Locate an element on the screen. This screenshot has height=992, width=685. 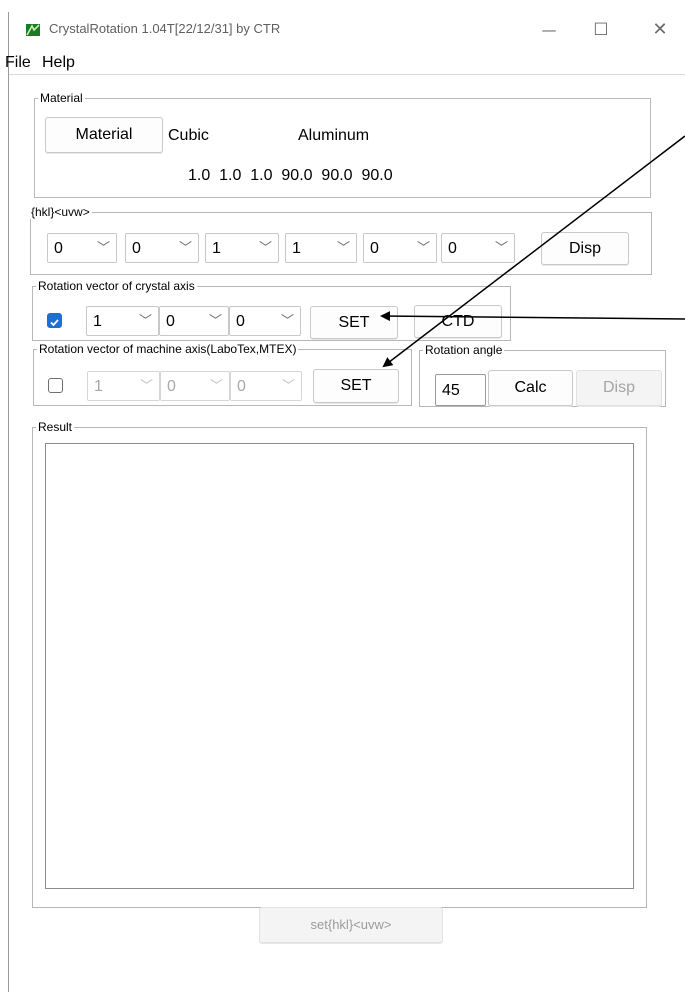
result-legend: Result is located at coordinates (55, 427).